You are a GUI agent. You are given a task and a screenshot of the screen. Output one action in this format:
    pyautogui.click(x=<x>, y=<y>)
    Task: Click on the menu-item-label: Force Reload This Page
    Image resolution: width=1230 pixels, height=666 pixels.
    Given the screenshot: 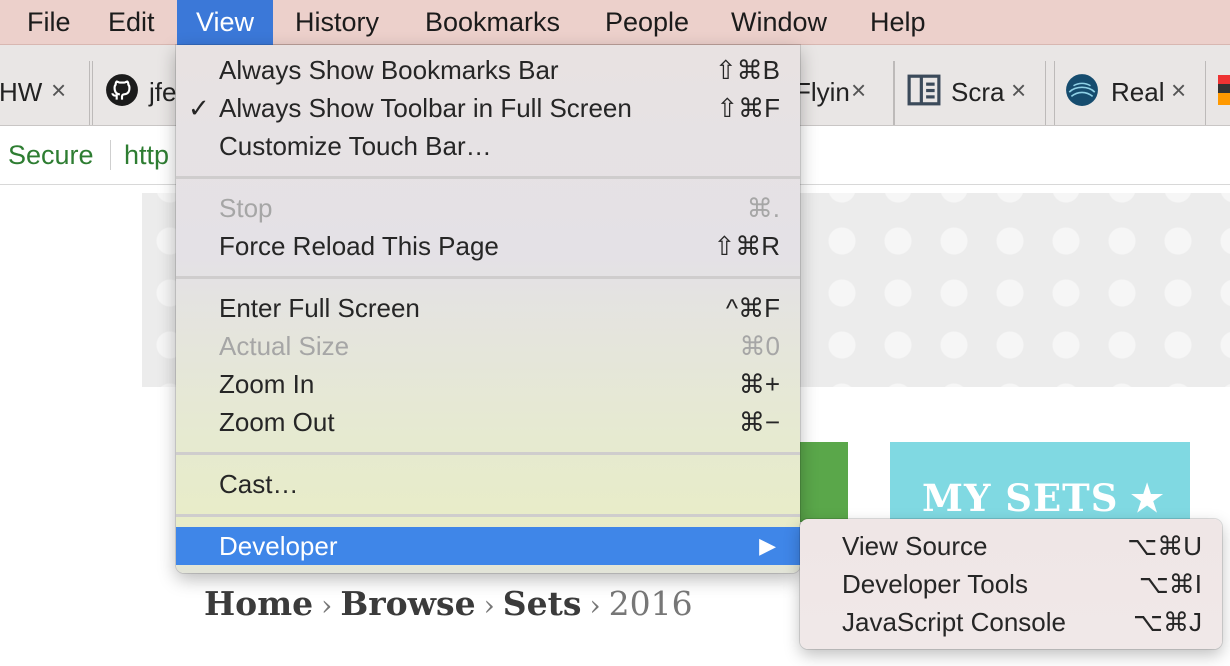 What is the action you would take?
    pyautogui.click(x=359, y=246)
    